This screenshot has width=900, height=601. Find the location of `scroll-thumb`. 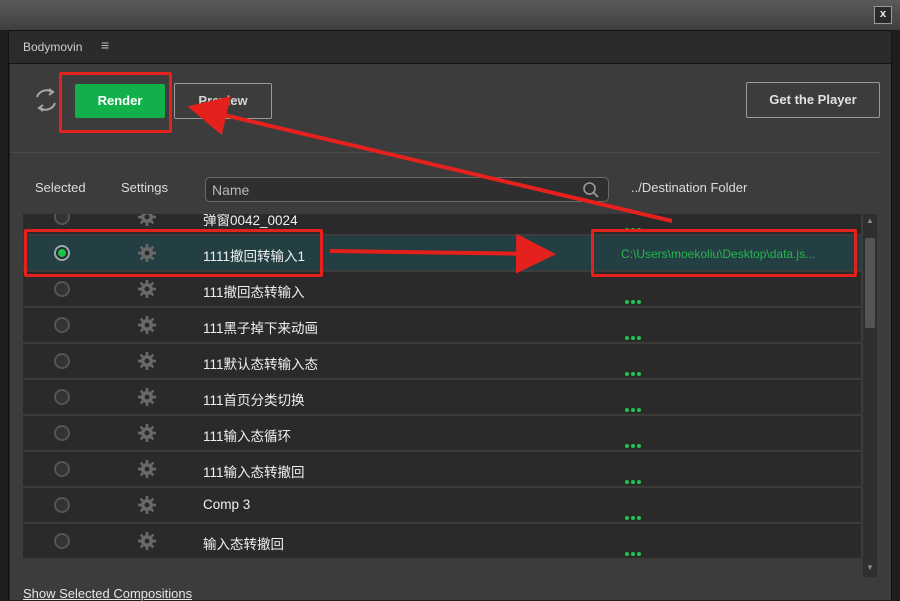

scroll-thumb is located at coordinates (870, 283).